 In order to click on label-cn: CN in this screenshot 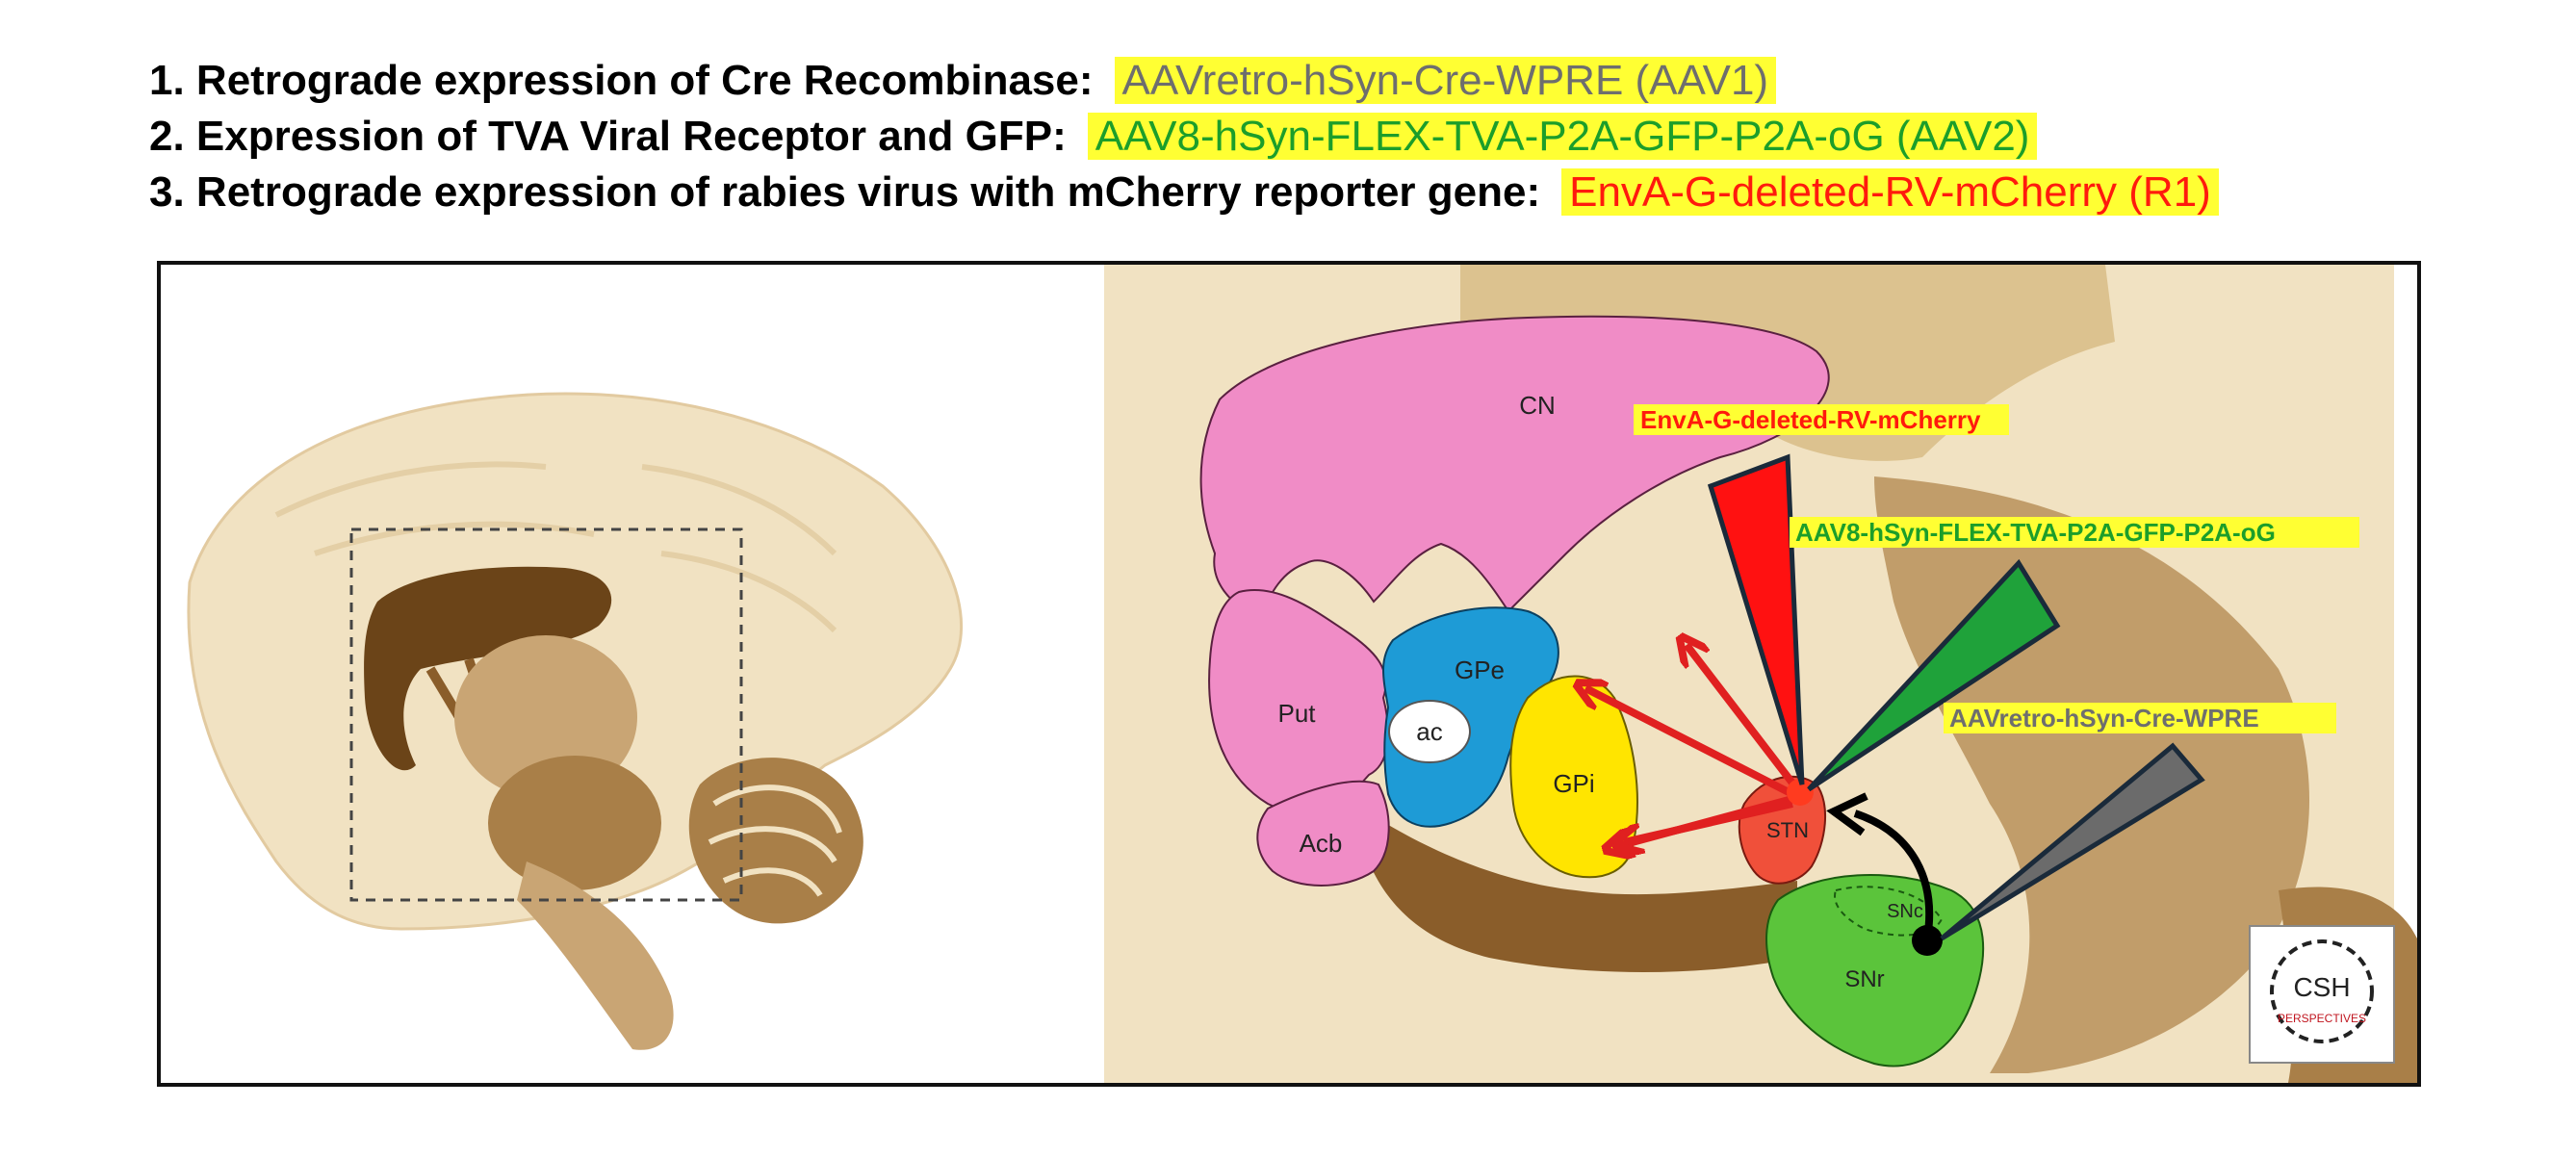, I will do `click(1537, 405)`.